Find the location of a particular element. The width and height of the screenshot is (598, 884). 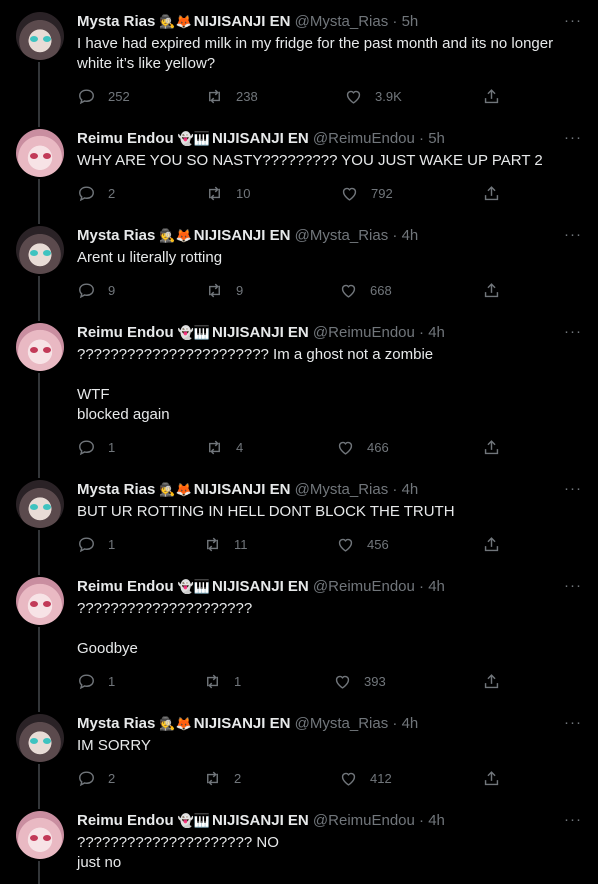

like-count: 456 is located at coordinates (378, 544).